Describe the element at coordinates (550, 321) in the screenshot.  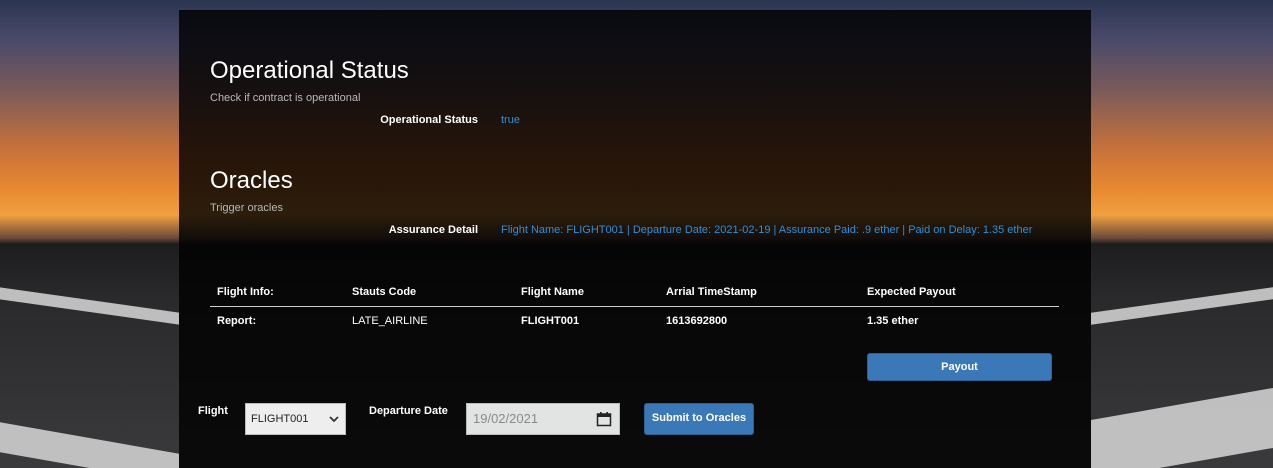
I see `cell-flight-name: FLIGHT001` at that location.